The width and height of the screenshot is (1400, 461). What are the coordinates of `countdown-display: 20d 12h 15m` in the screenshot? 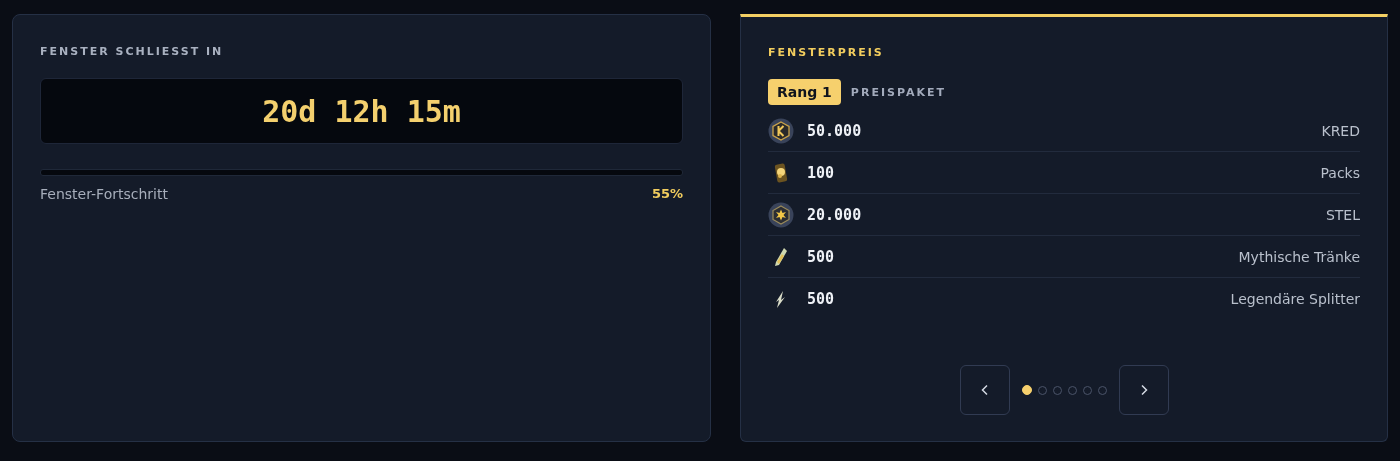 It's located at (361, 111).